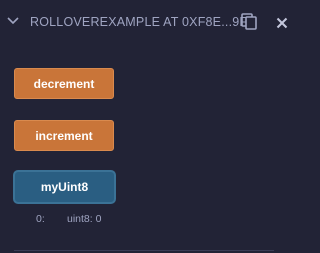 The height and width of the screenshot is (253, 320). What do you see at coordinates (40, 219) in the screenshot?
I see `result-index: 0:` at bounding box center [40, 219].